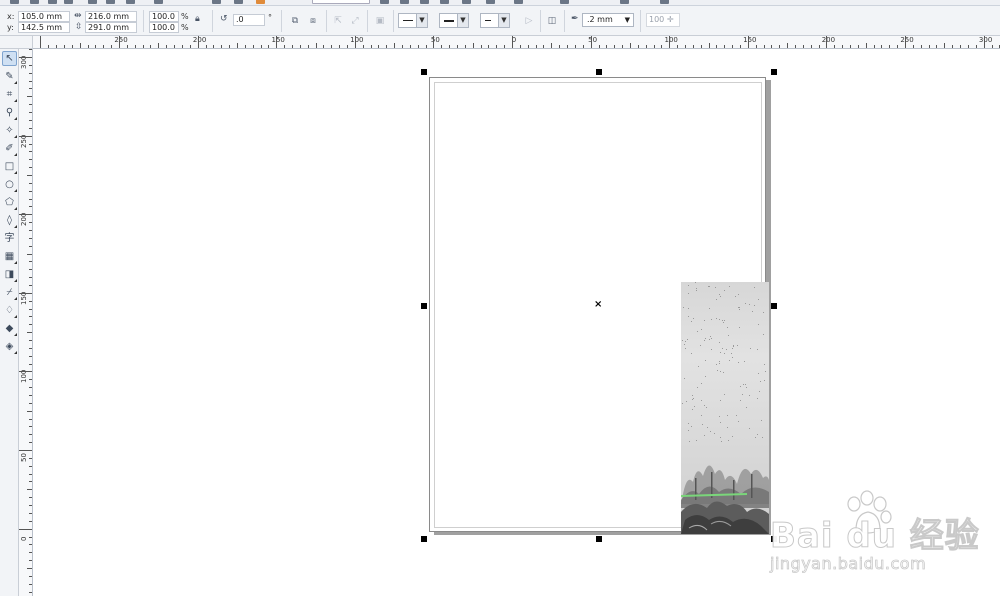  Describe the element at coordinates (490, 2) in the screenshot. I see `zoom-height-icon` at that location.